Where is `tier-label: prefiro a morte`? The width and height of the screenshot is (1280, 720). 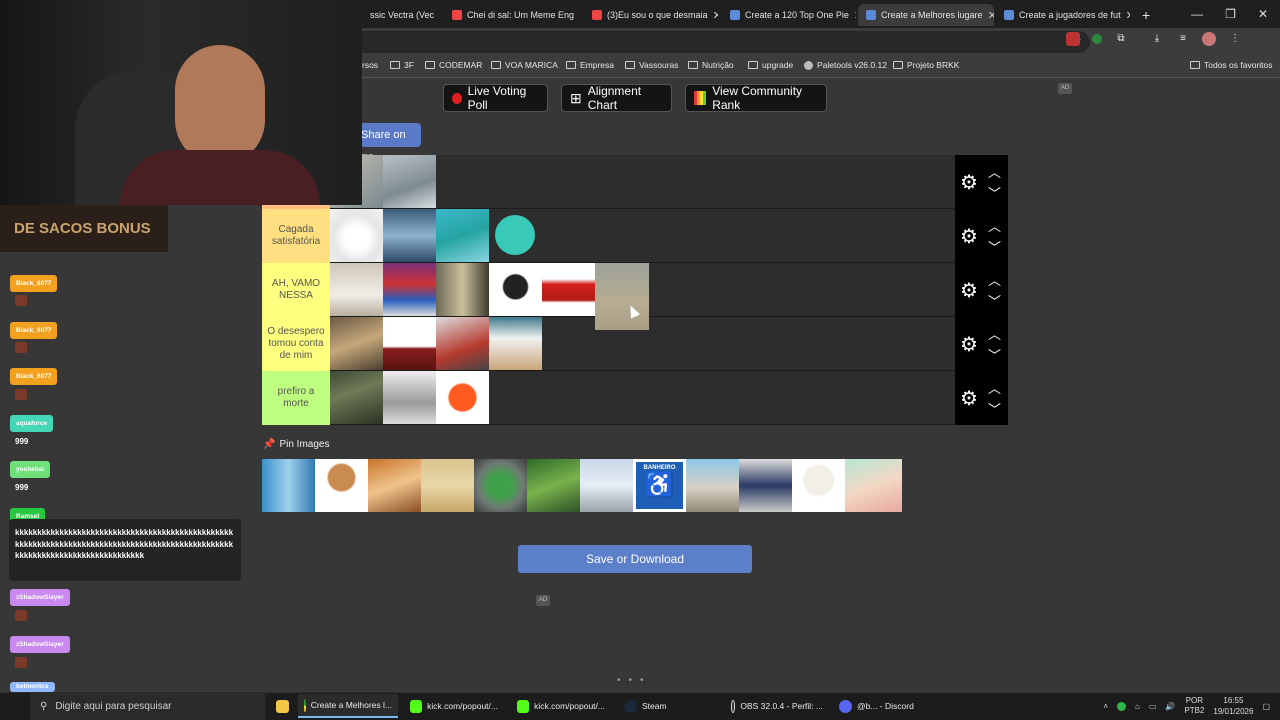
tier-label: prefiro a morte is located at coordinates (296, 398).